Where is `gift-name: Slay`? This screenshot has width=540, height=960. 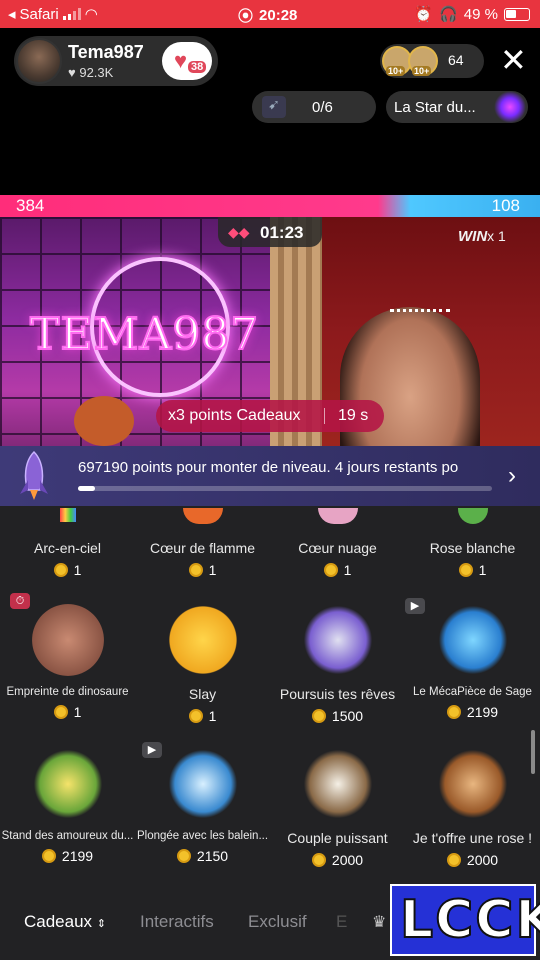
gift-name: Slay is located at coordinates (202, 694).